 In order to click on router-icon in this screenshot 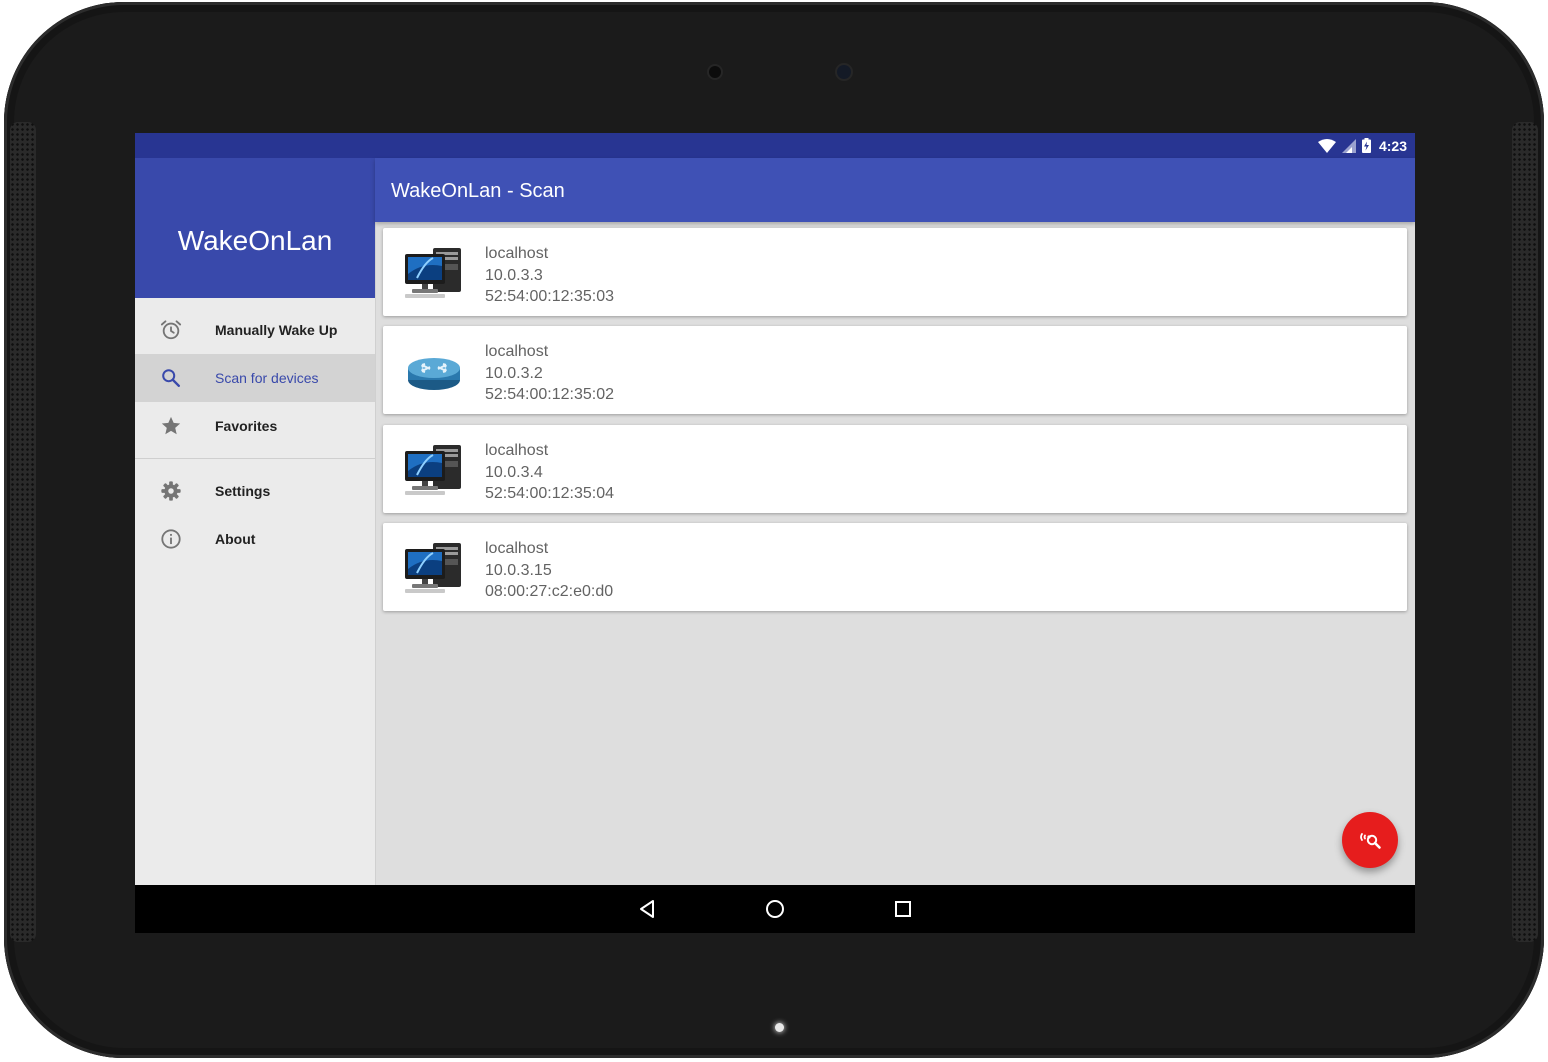, I will do `click(434, 374)`.